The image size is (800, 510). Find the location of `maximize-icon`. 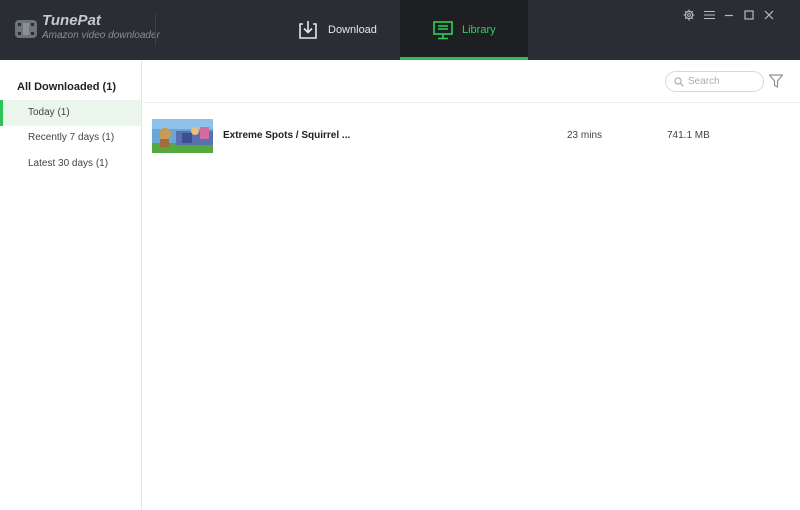

maximize-icon is located at coordinates (749, 15).